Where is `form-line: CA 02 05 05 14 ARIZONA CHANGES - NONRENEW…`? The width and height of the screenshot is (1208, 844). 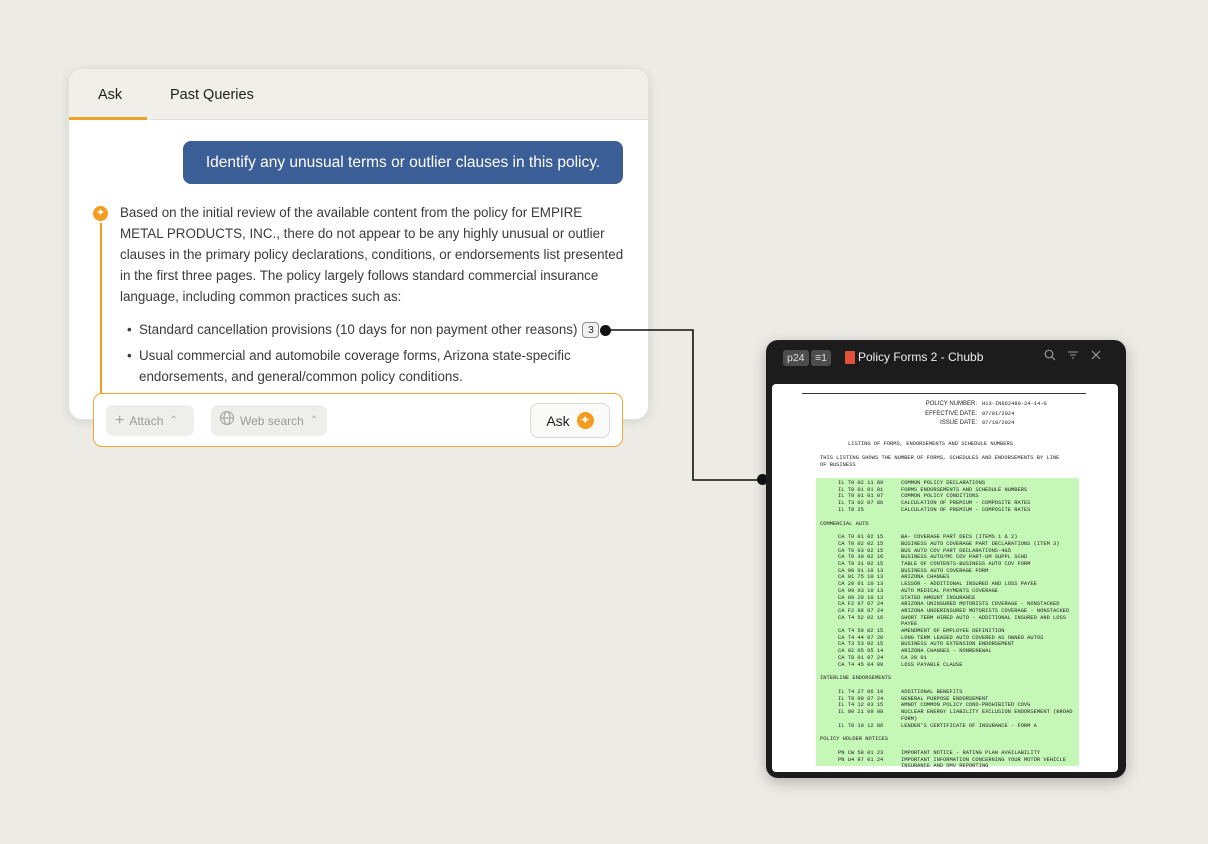 form-line: CA 02 05 05 14 ARIZONA CHANGES - NONRENEW… is located at coordinates (949, 651).